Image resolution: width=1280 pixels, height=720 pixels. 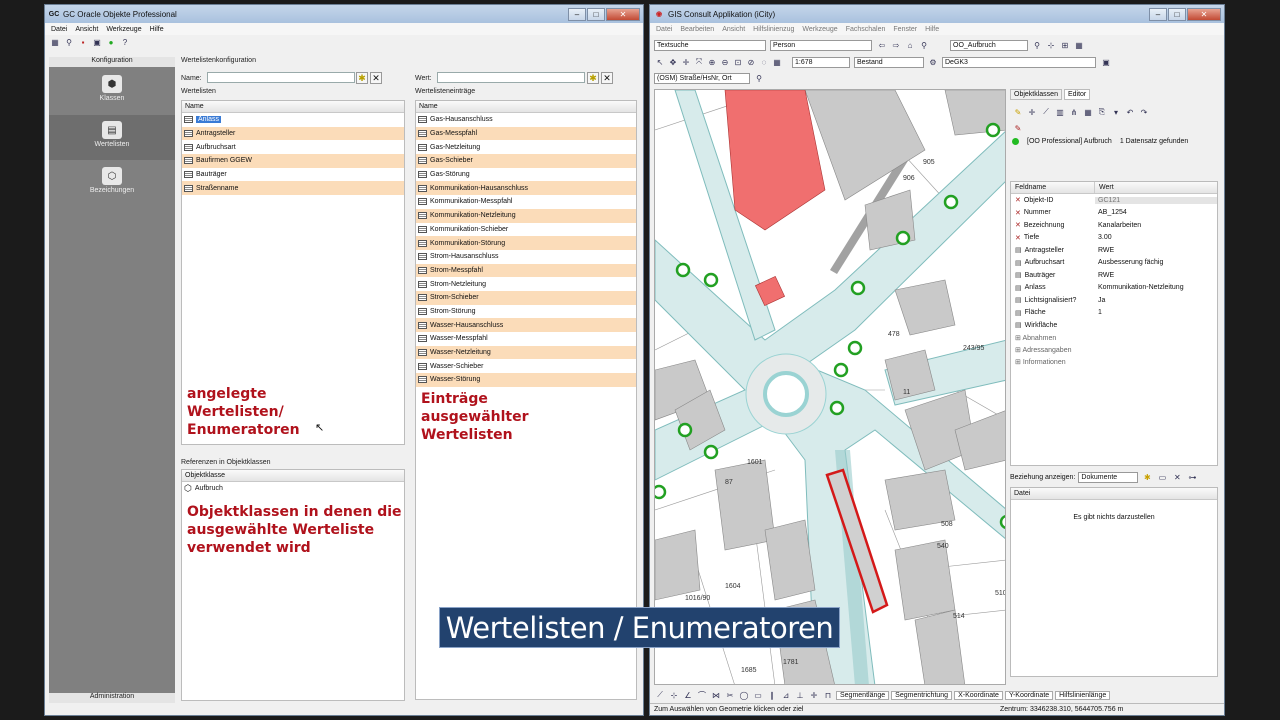 What do you see at coordinates (86, 29) in the screenshot?
I see `menu-ansicht: Ansicht` at bounding box center [86, 29].